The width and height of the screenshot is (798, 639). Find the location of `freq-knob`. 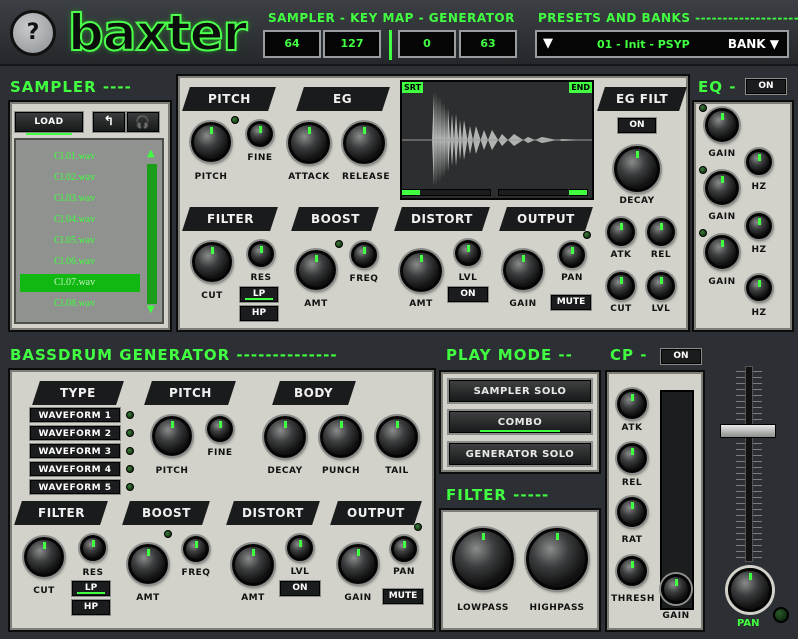

freq-knob is located at coordinates (364, 255).